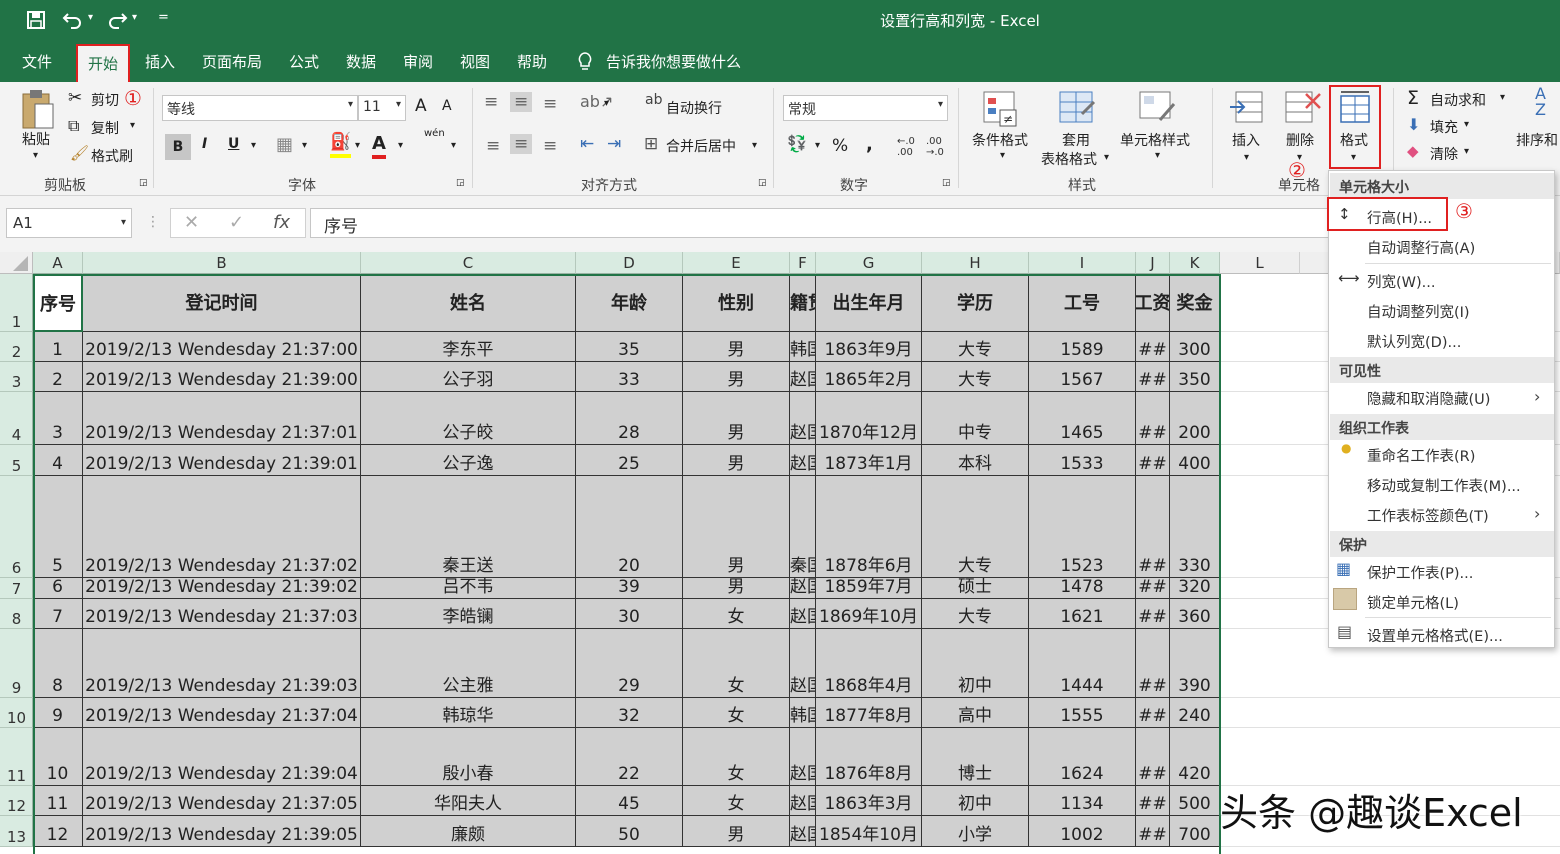  I want to click on column-header-c: C, so click(468, 263).